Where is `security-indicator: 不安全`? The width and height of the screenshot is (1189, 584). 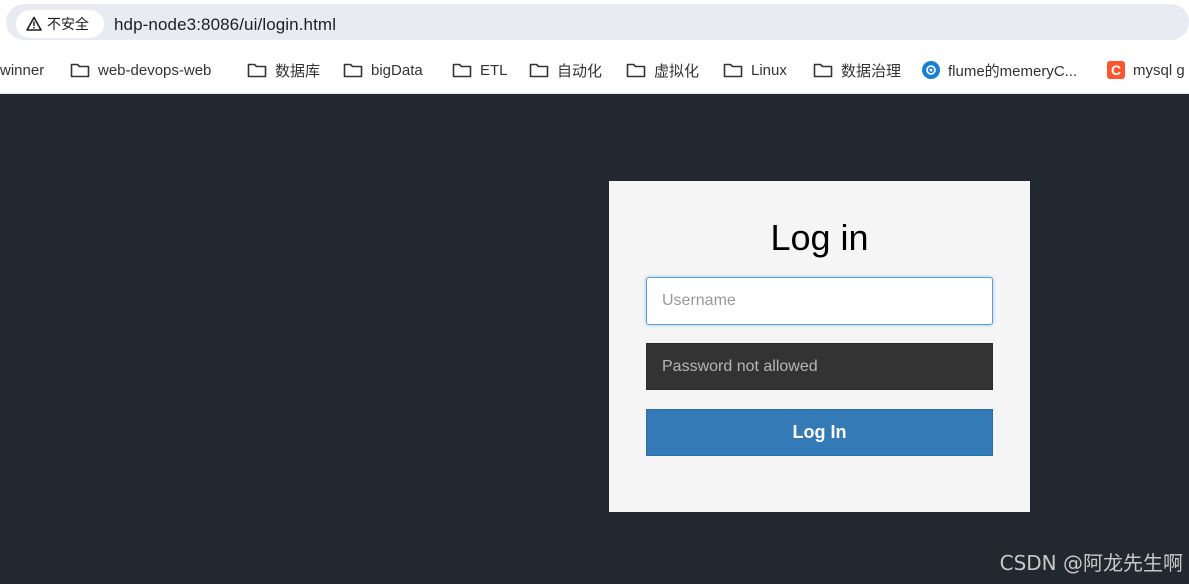
security-indicator: 不安全 is located at coordinates (60, 24).